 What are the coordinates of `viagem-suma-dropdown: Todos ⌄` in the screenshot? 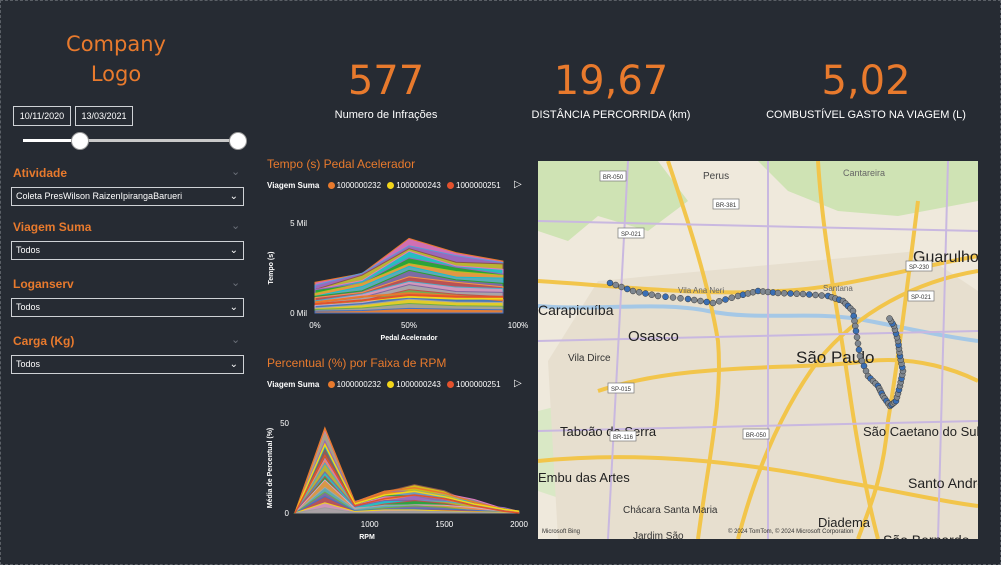 It's located at (127, 250).